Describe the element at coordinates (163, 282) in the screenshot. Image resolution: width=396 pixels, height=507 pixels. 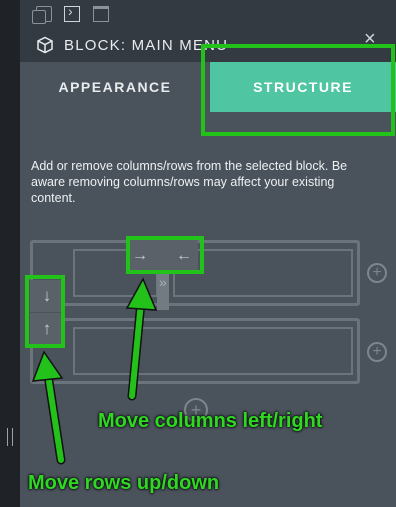
I see `move-column-right-small-icon: »` at that location.